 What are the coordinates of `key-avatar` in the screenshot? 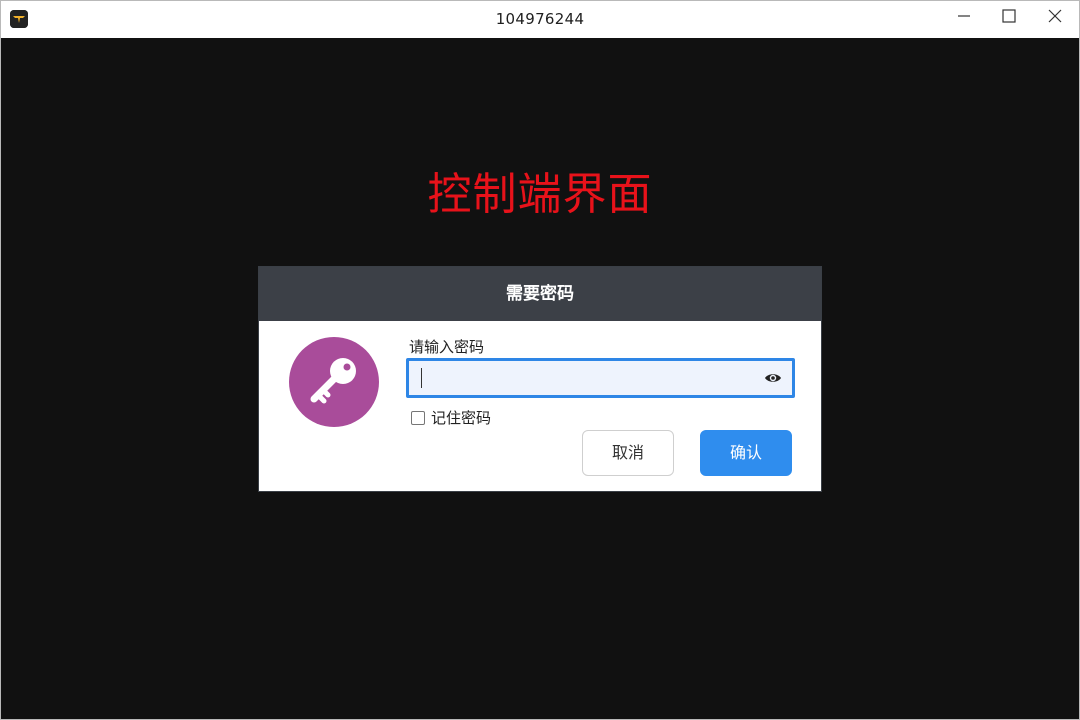 It's located at (334, 382).